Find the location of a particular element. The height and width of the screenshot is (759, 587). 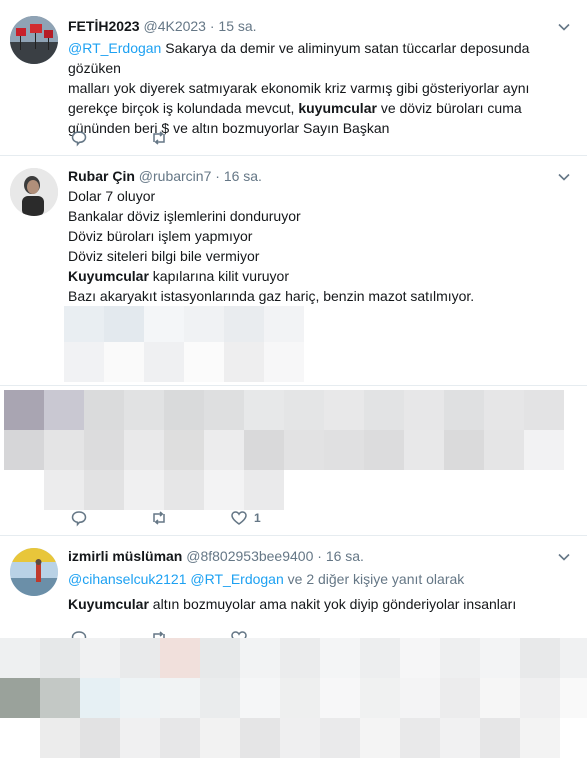

tweet-header: FETİH2023 @4K2023 · 15 sa. is located at coordinates (162, 26).